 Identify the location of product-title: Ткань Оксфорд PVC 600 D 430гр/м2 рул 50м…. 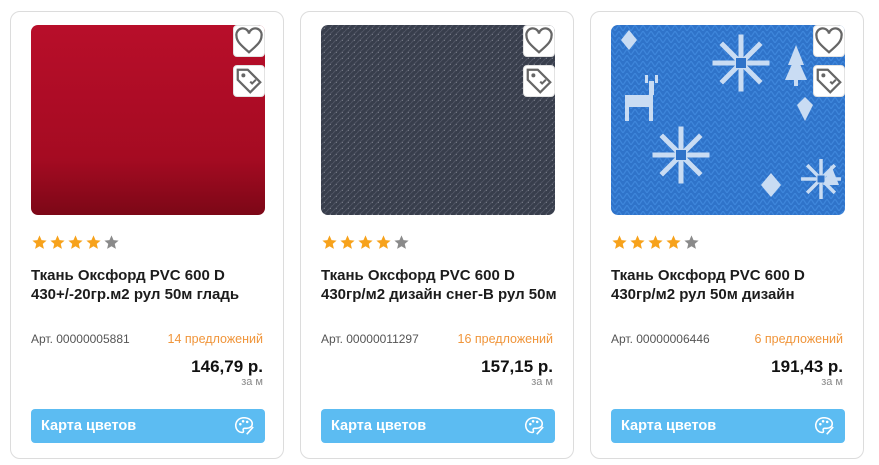
(729, 285).